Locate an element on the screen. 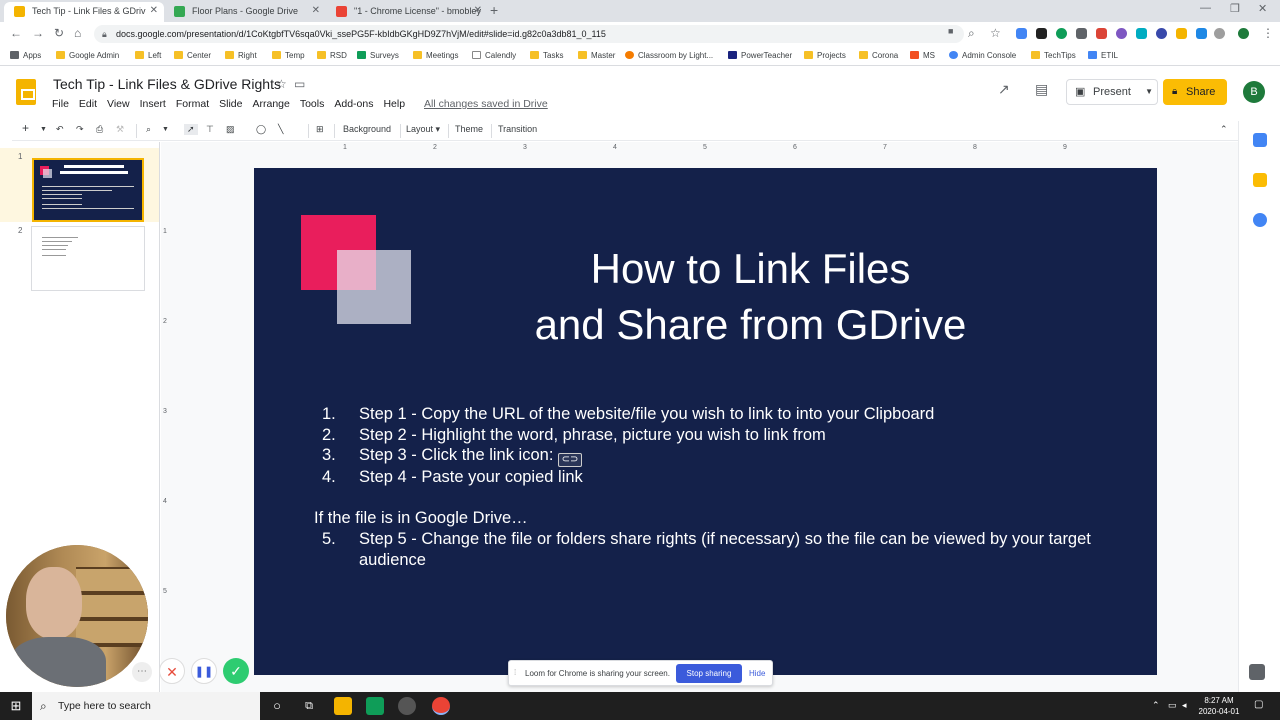 Image resolution: width=1280 pixels, height=720 pixels. menu-view: View is located at coordinates (118, 104).